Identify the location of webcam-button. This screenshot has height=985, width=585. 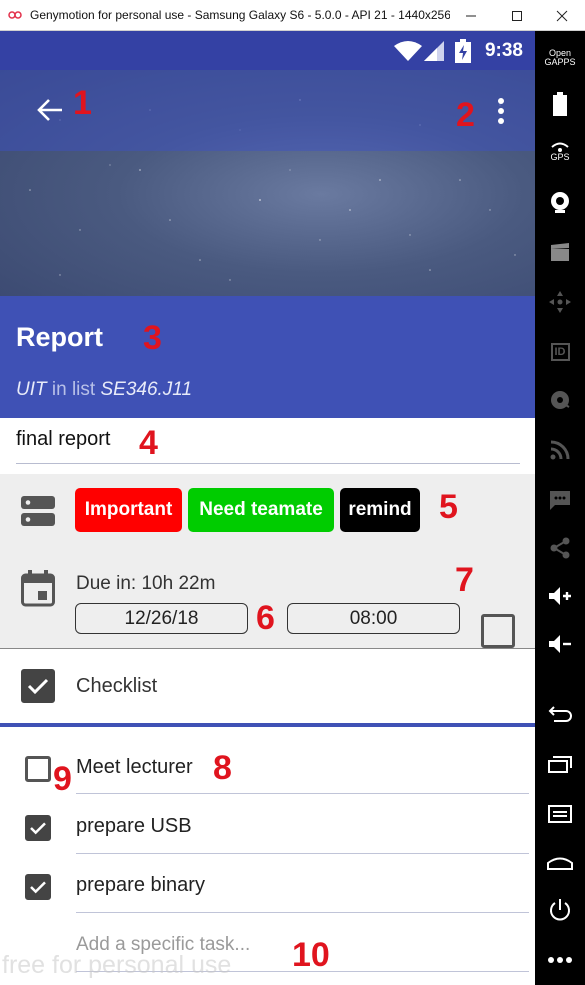
(560, 202).